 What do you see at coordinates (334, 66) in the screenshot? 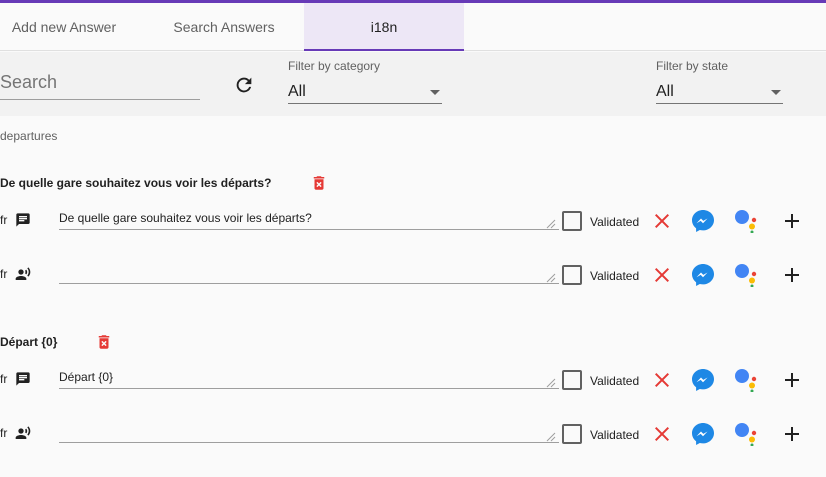
I see `category-filter-label: Filter by category` at bounding box center [334, 66].